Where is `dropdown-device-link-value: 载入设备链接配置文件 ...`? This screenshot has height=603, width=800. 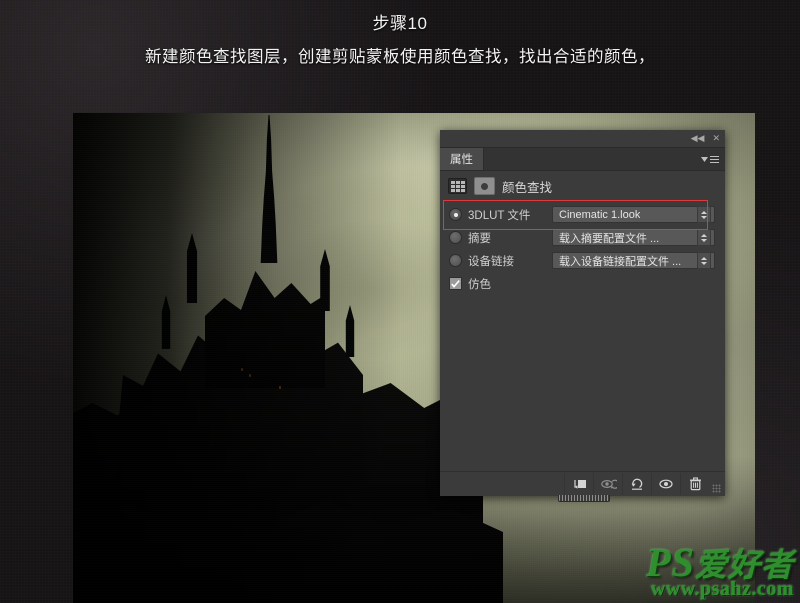 dropdown-device-link-value: 载入设备链接配置文件 ... is located at coordinates (620, 261).